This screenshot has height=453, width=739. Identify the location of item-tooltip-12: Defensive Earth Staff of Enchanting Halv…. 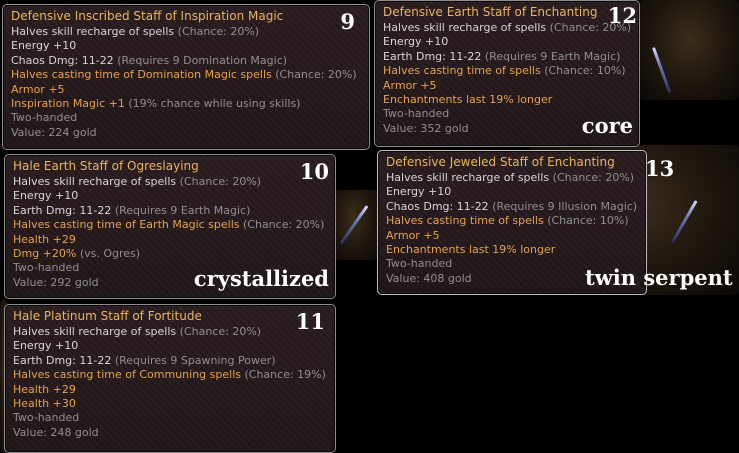
(507, 73).